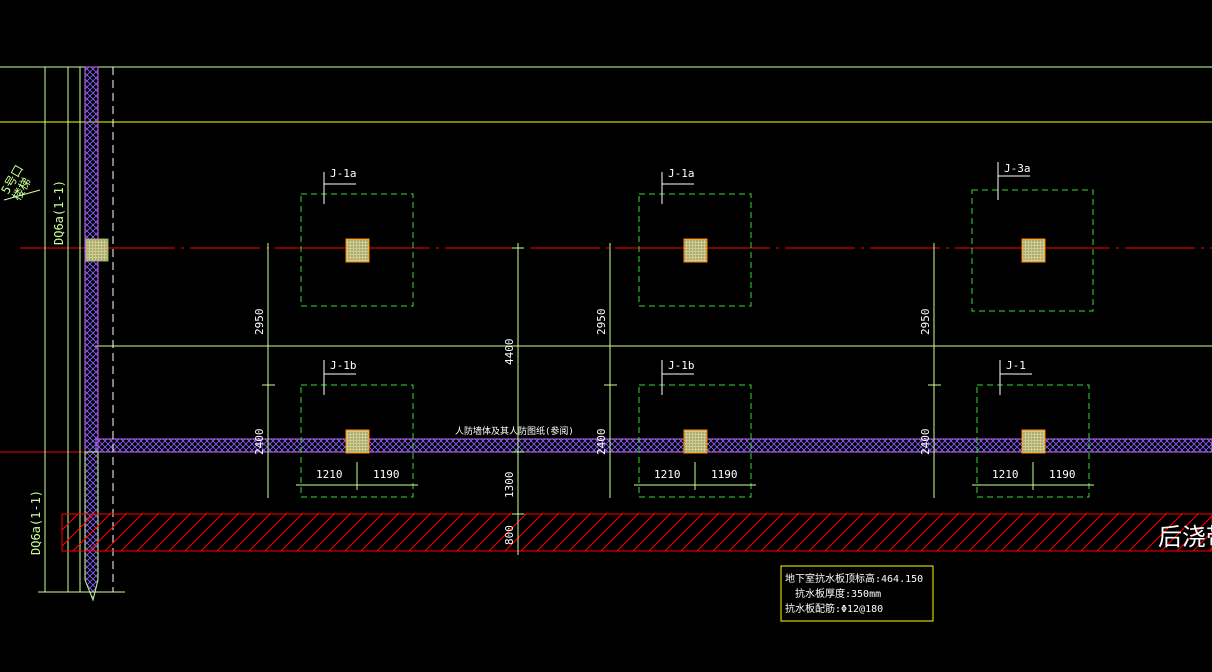 The image size is (1212, 672). What do you see at coordinates (18, 182) in the screenshot?
I see `corner-tag: 5号口楼梯` at bounding box center [18, 182].